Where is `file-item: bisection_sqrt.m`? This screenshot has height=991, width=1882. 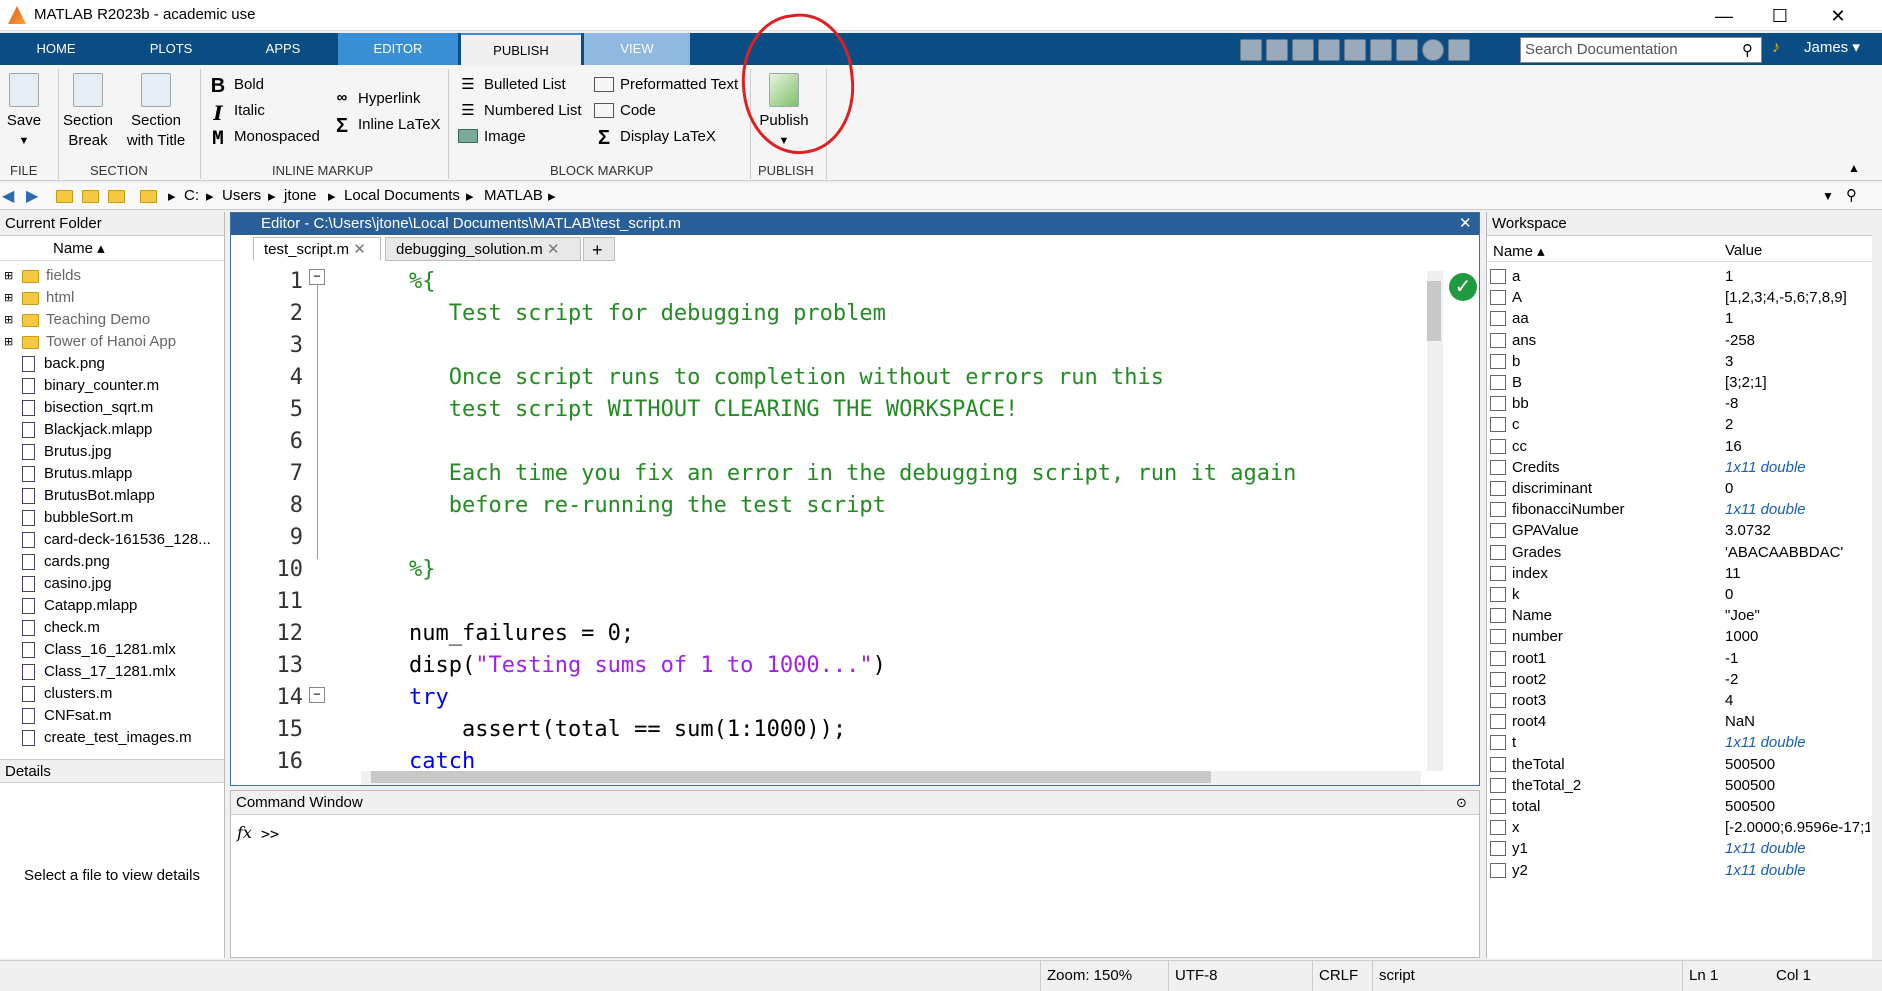 file-item: bisection_sqrt.m is located at coordinates (112, 408).